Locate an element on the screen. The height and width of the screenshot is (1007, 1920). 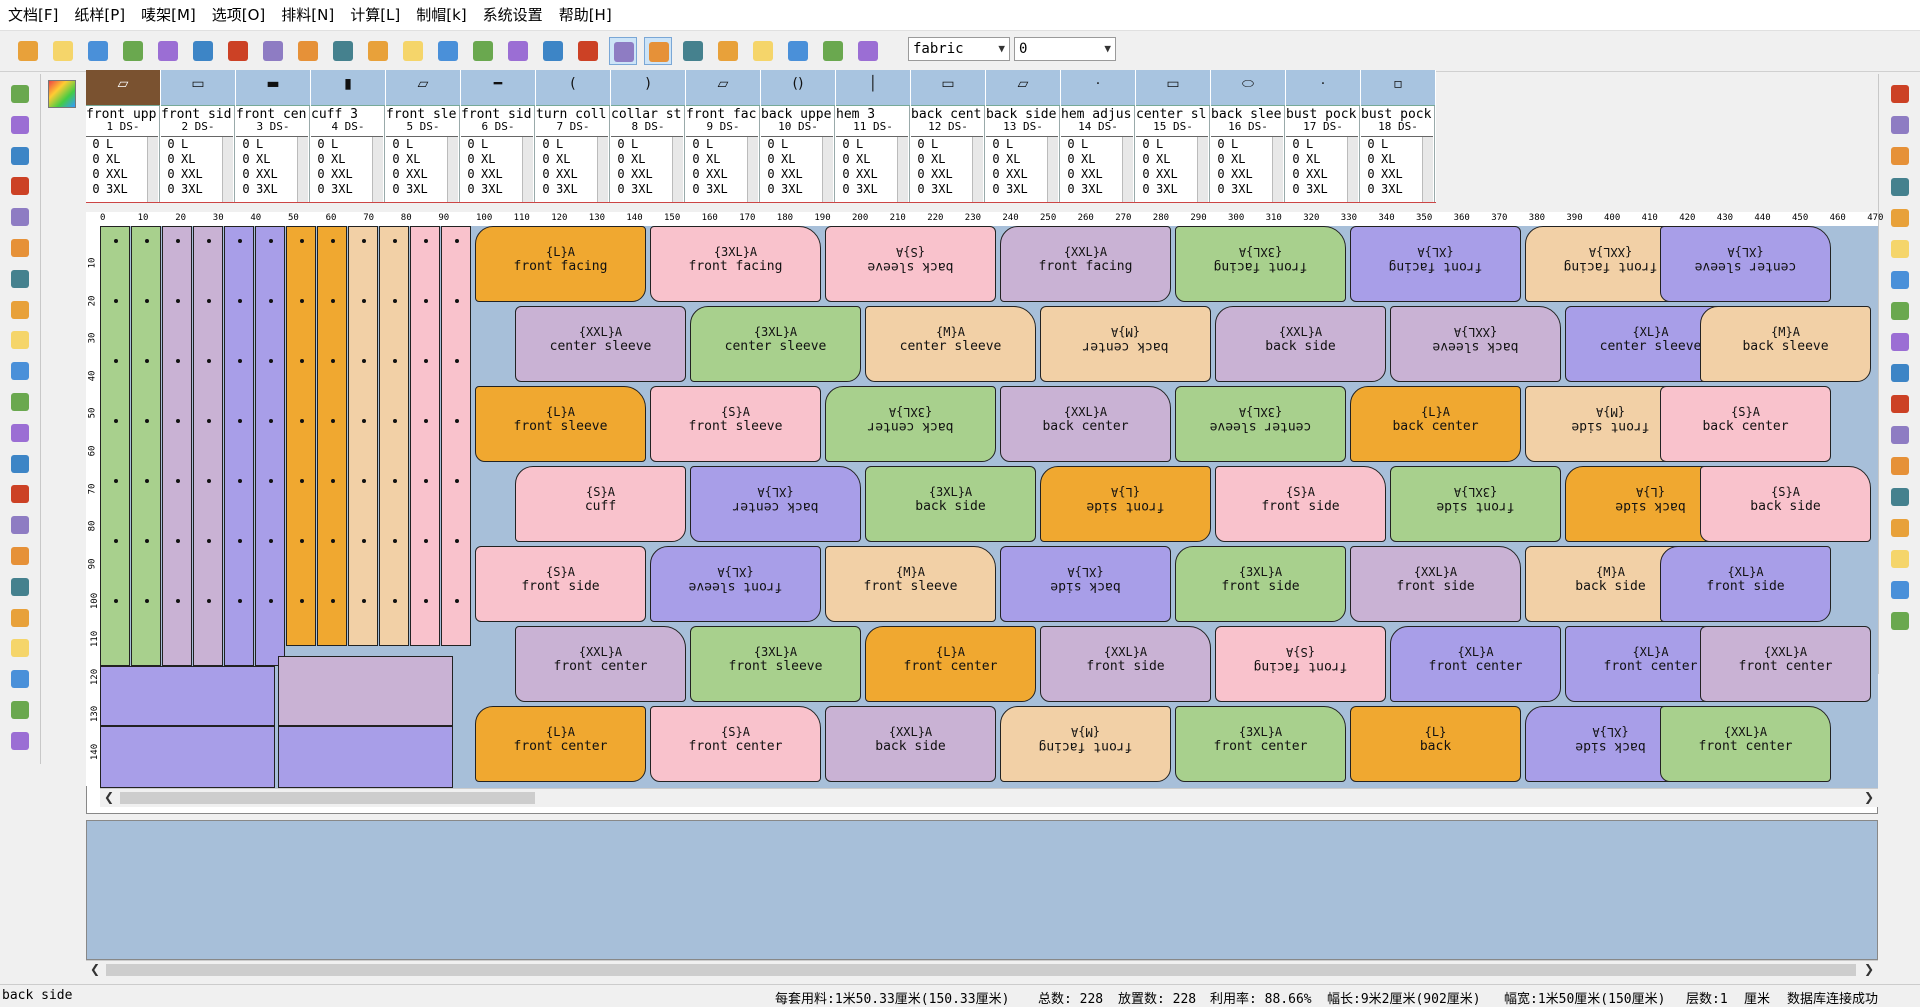
piece-thumbnail: ▫ is located at coordinates (1398, 88).